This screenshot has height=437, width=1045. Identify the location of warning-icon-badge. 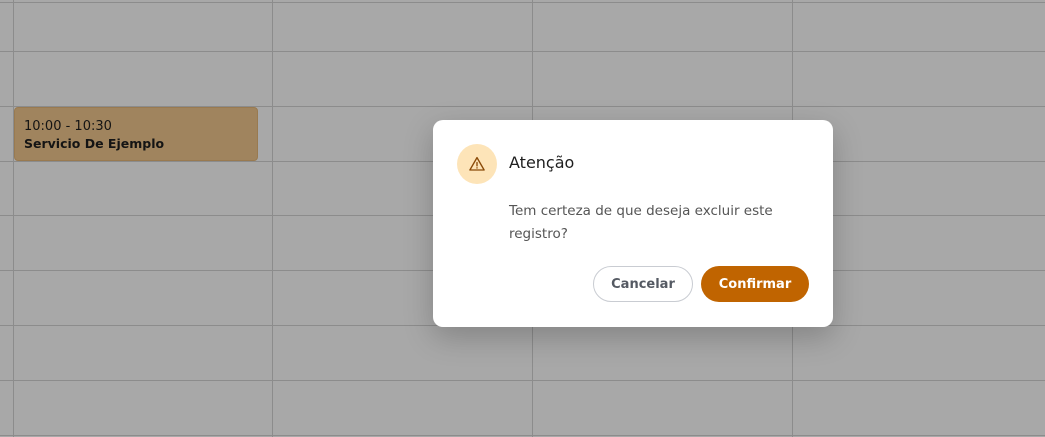
(477, 164).